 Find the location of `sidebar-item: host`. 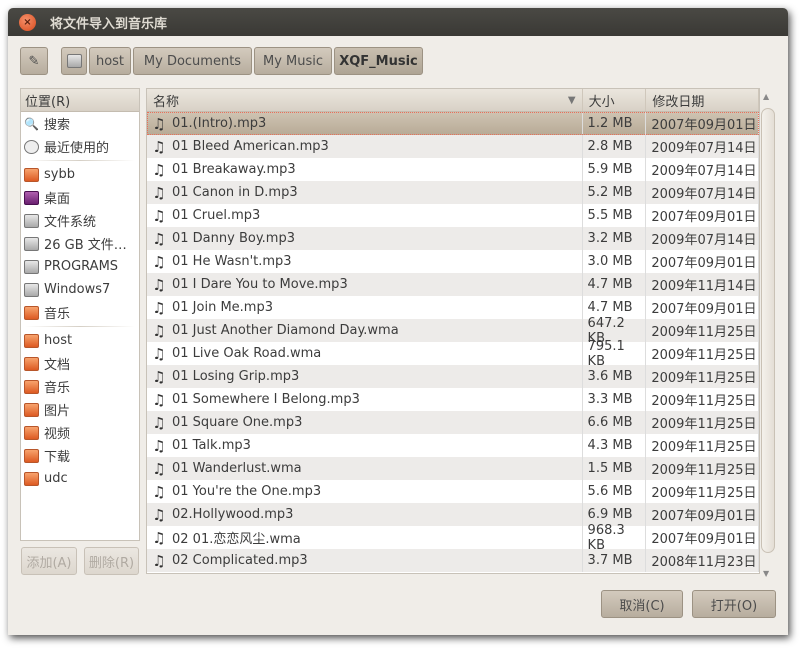

sidebar-item: host is located at coordinates (80, 340).